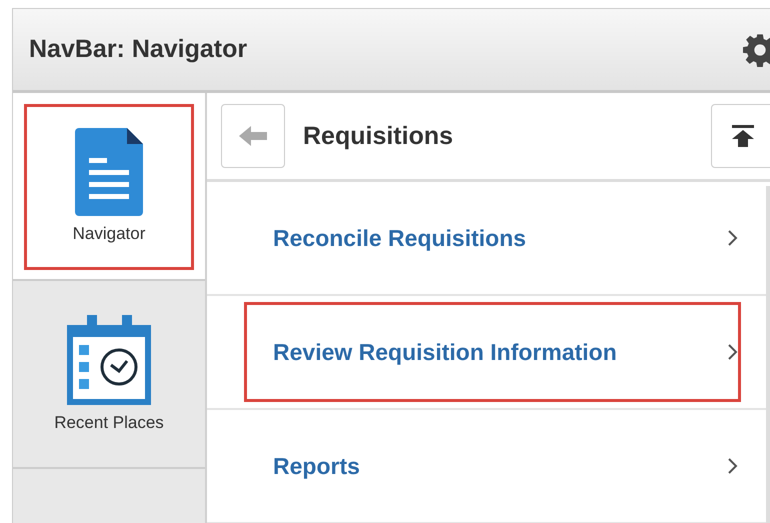  What do you see at coordinates (253, 136) in the screenshot?
I see `left-arrow-icon` at bounding box center [253, 136].